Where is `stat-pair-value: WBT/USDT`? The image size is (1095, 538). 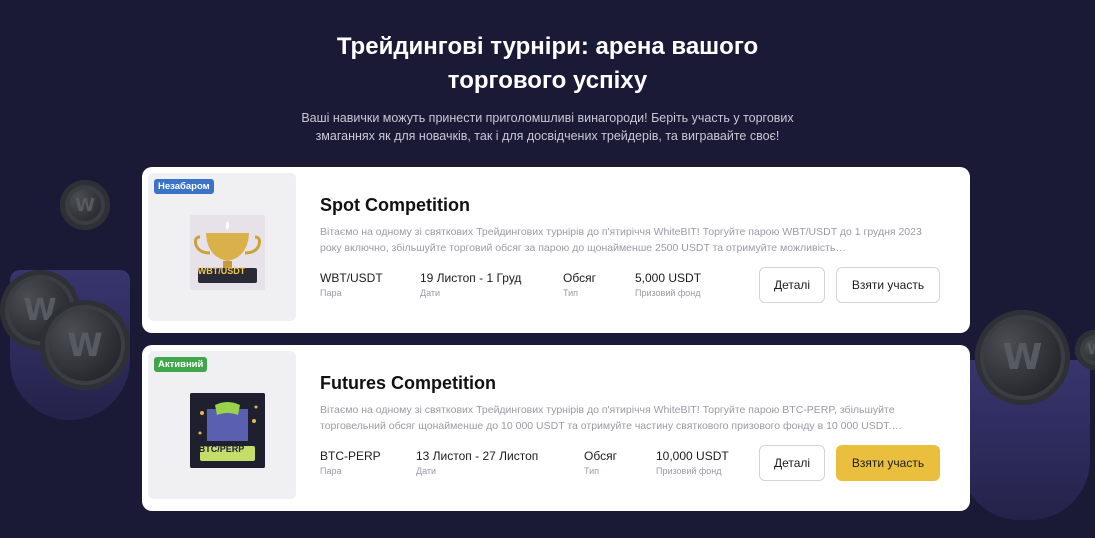 stat-pair-value: WBT/USDT is located at coordinates (351, 278).